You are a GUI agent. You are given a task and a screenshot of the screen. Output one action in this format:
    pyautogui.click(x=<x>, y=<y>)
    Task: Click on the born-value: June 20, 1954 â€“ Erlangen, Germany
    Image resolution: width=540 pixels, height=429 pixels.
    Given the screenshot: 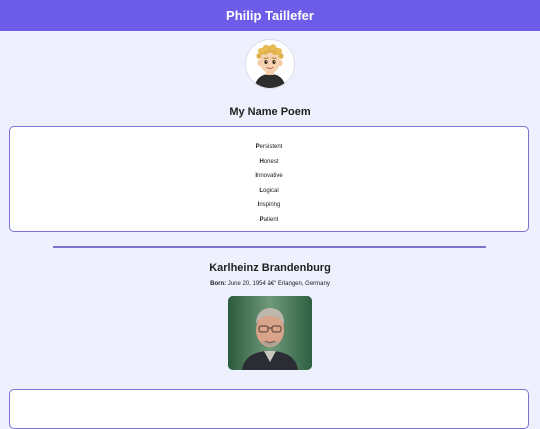 What is the action you would take?
    pyautogui.click(x=278, y=284)
    